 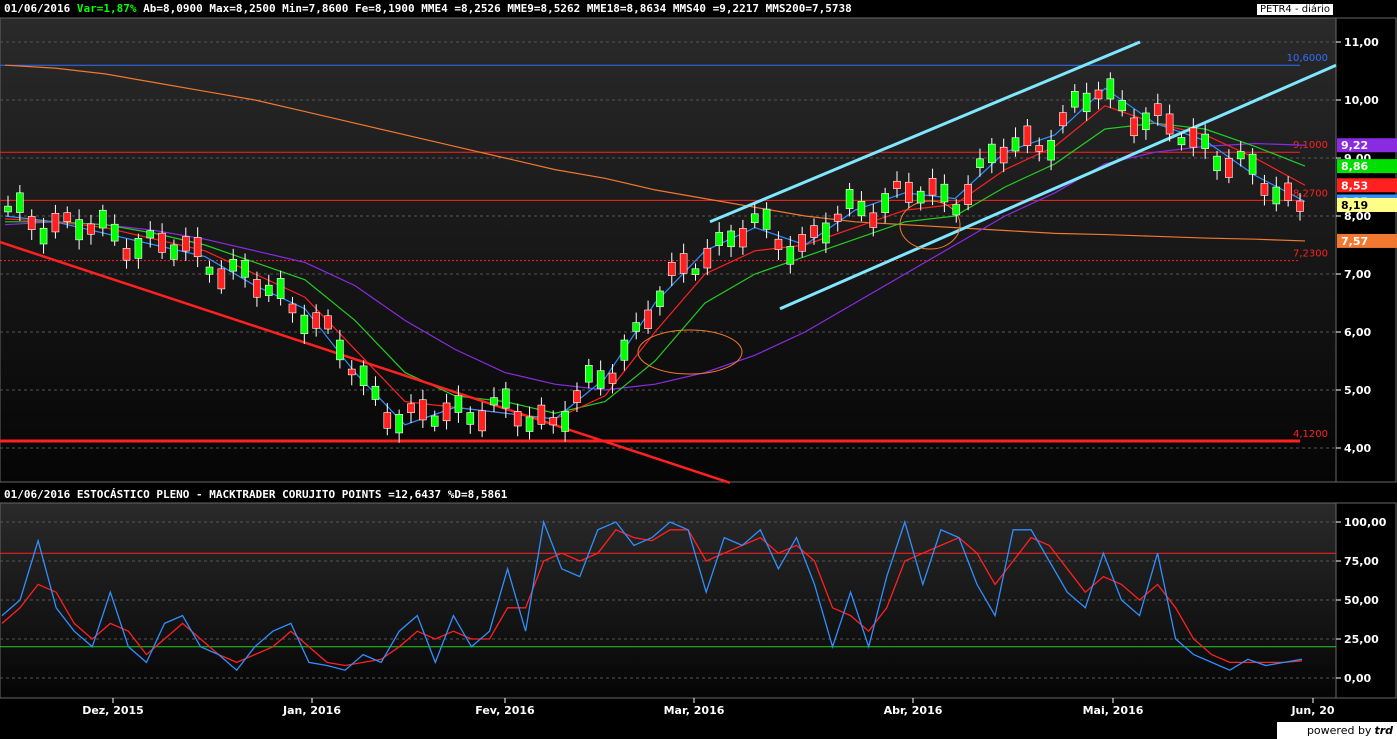 I want to click on stoch-tick-label: 25,00, so click(x=1361, y=639).